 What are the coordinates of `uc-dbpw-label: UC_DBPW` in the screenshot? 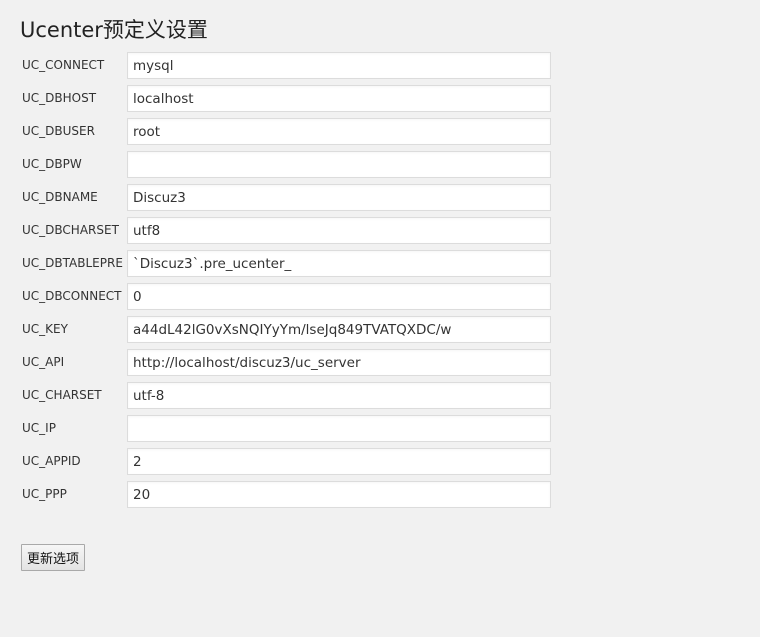 It's located at (52, 164).